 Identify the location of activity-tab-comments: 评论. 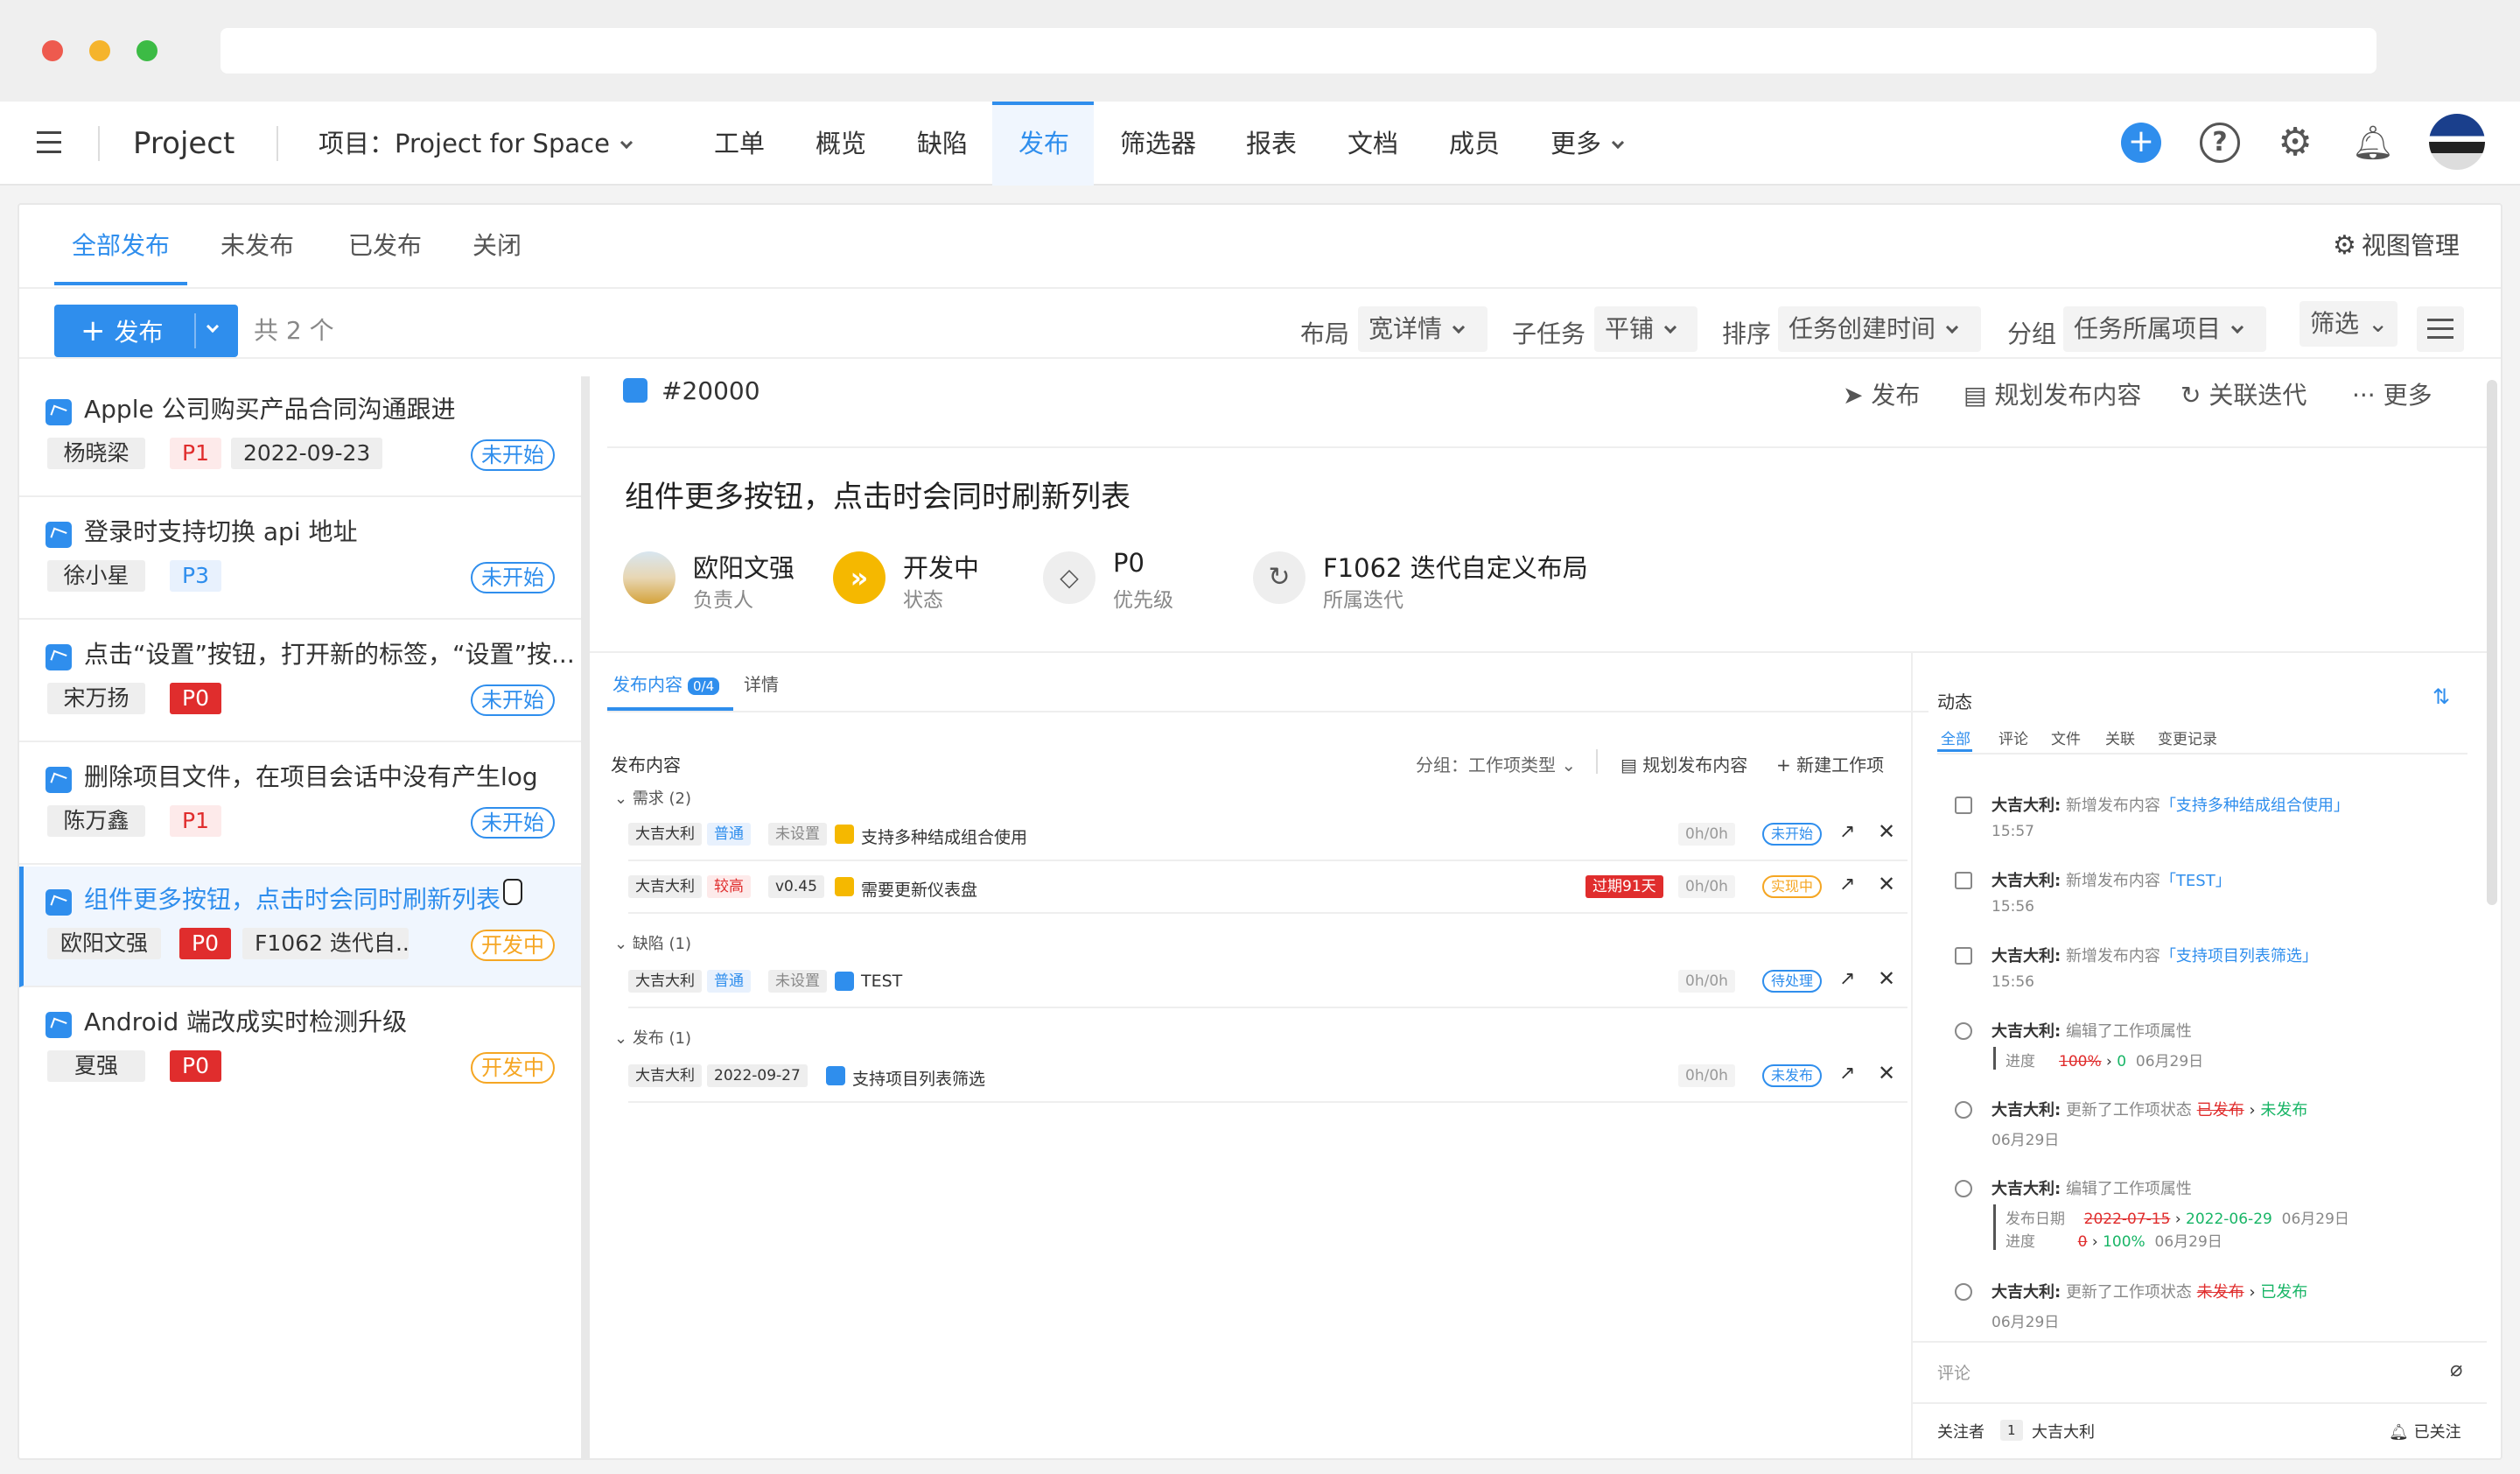
(2013, 737).